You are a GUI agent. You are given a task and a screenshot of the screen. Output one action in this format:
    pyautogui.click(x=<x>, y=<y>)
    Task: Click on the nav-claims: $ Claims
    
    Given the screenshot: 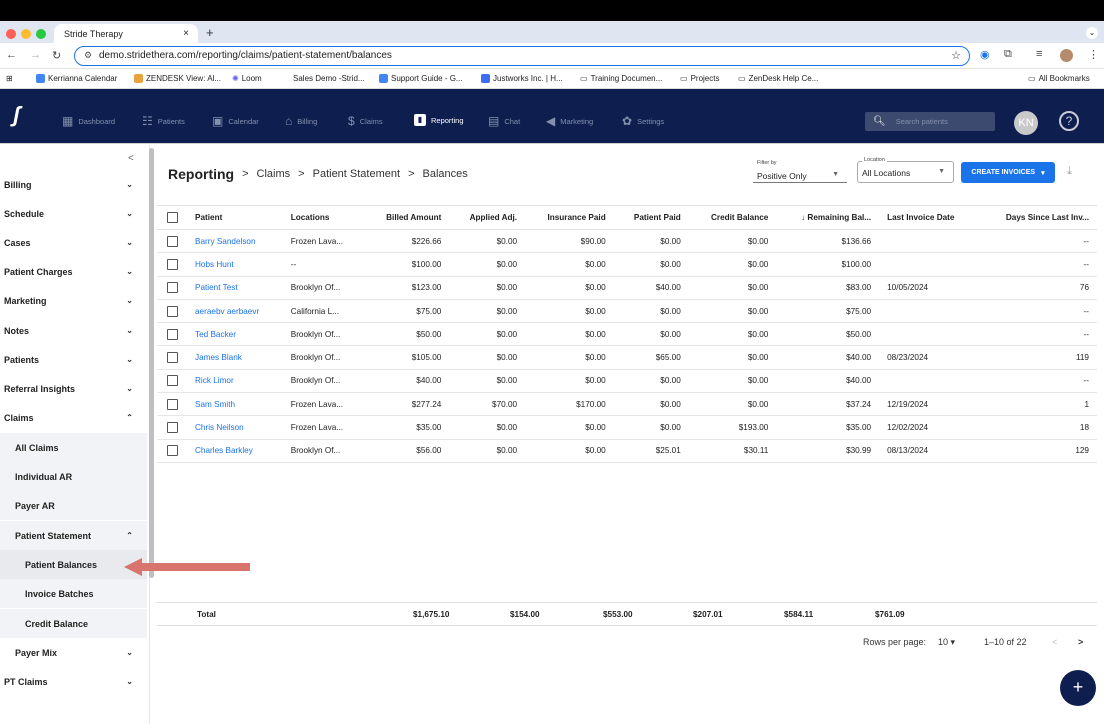 What is the action you would take?
    pyautogui.click(x=365, y=121)
    